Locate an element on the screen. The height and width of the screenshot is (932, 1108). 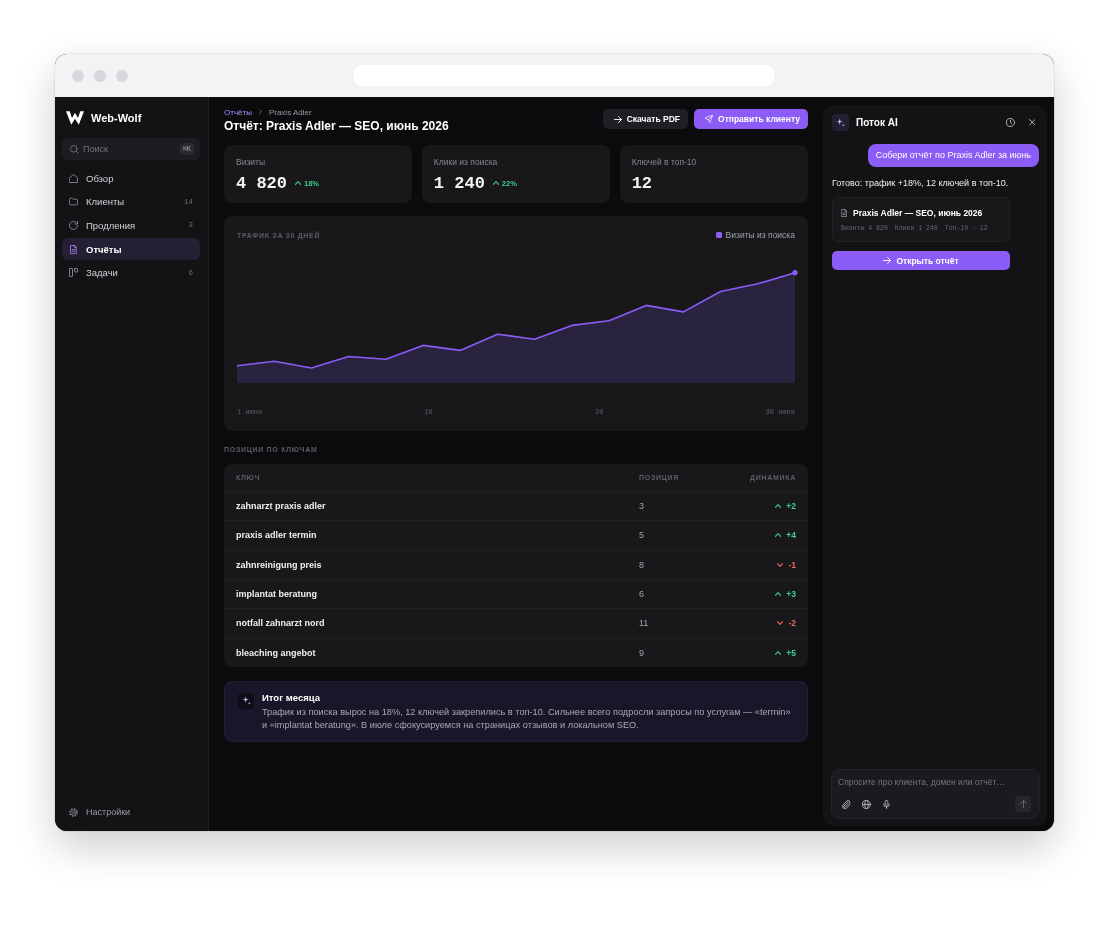
send-button is located at coordinates (1023, 804).